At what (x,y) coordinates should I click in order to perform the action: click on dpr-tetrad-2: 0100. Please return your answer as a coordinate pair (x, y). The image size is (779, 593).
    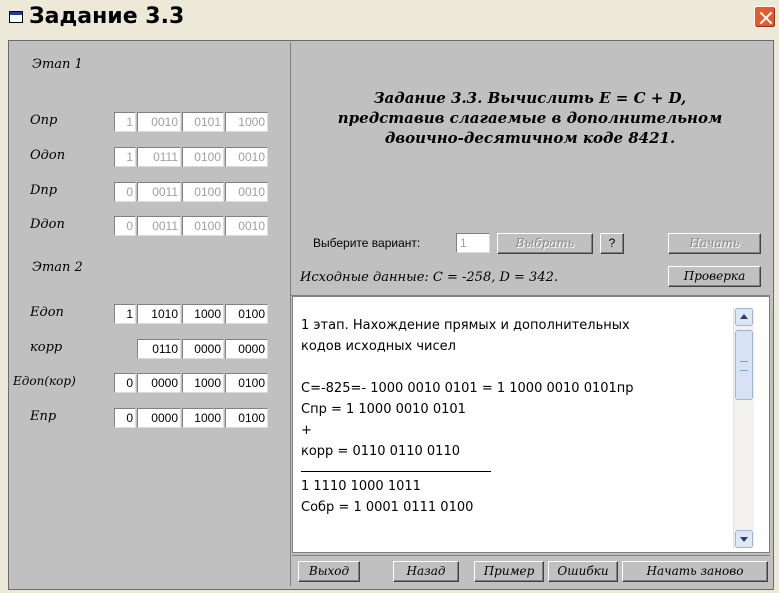
    Looking at the image, I should click on (203, 192).